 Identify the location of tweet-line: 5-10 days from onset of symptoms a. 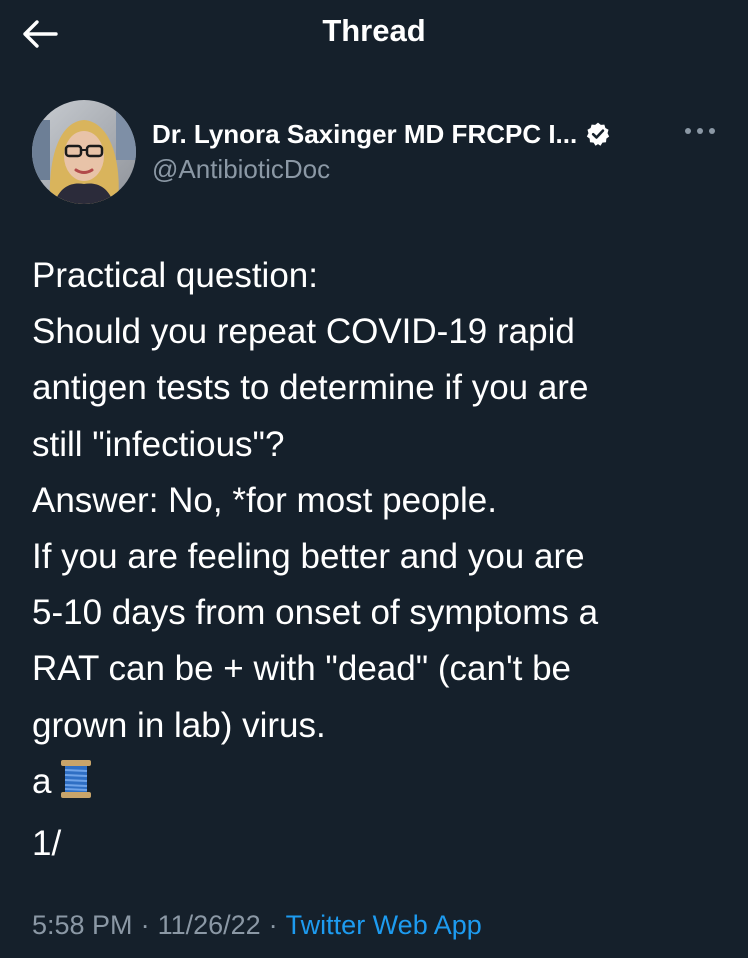
(315, 613).